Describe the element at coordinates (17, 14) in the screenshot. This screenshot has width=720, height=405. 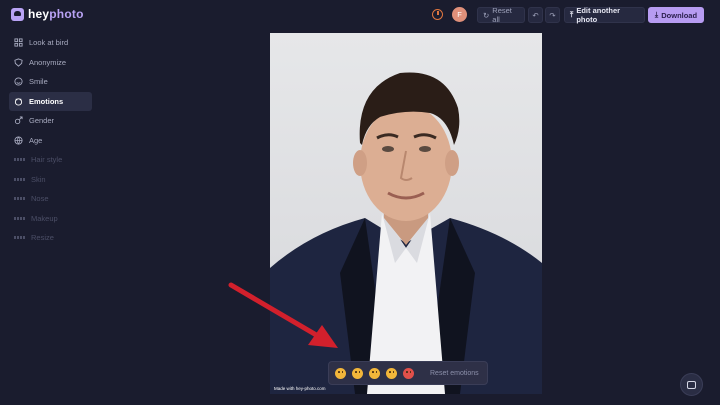
I see `logo-icon` at that location.